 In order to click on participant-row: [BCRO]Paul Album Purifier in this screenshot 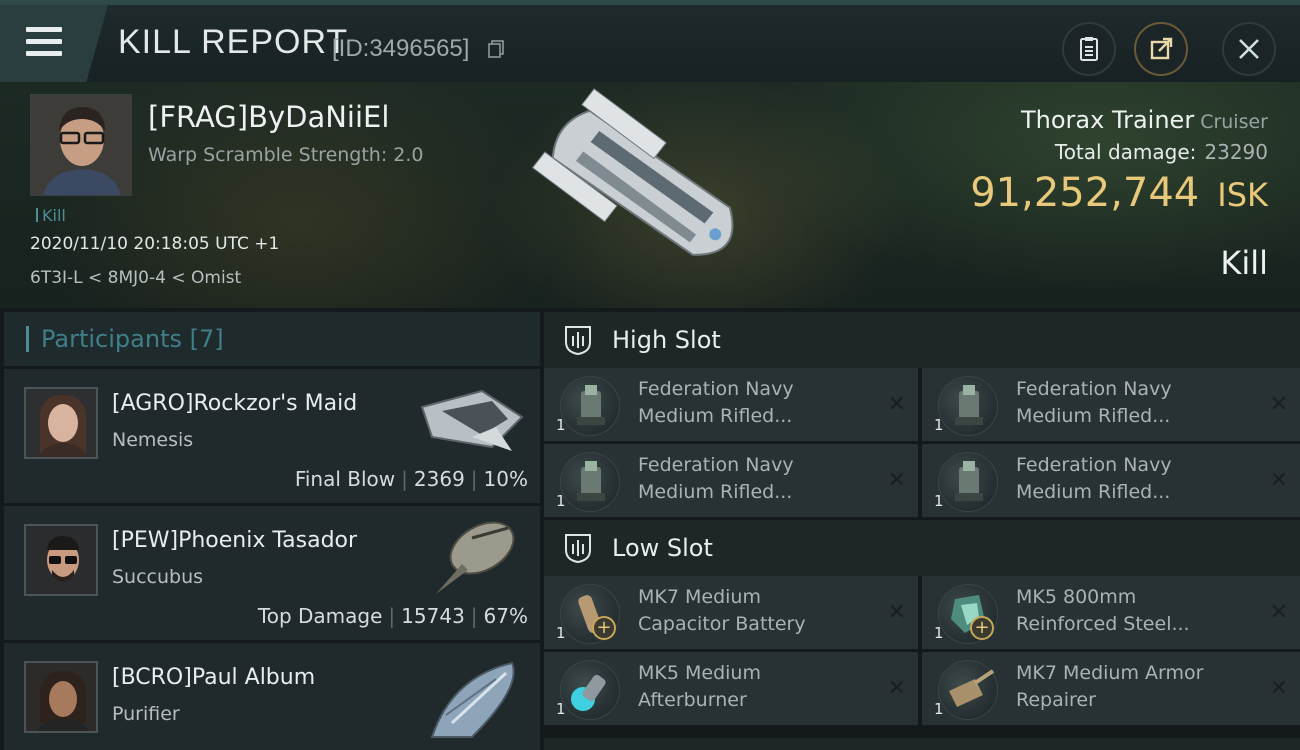, I will do `click(272, 696)`.